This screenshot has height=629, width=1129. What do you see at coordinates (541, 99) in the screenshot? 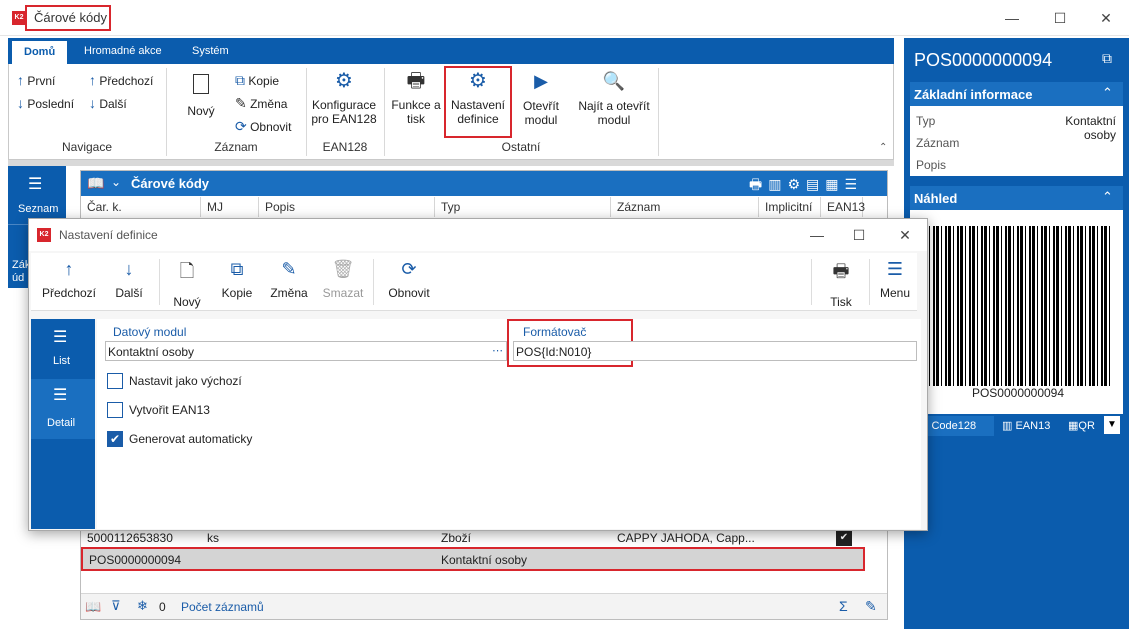
I see `open-module-button: ▶ Otevřít modul` at bounding box center [541, 99].